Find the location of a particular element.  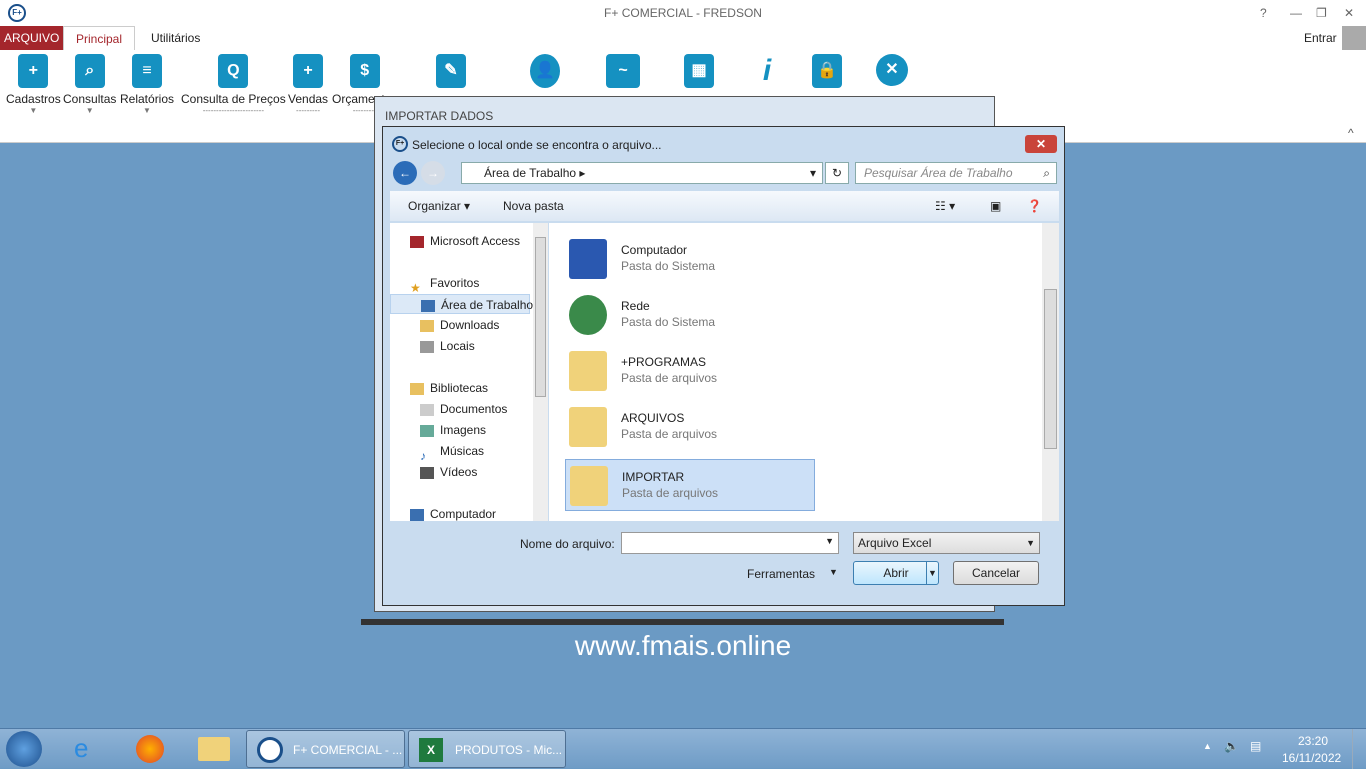

consultas-button: ⌕ Consultas ▼ is located at coordinates (89, 84).